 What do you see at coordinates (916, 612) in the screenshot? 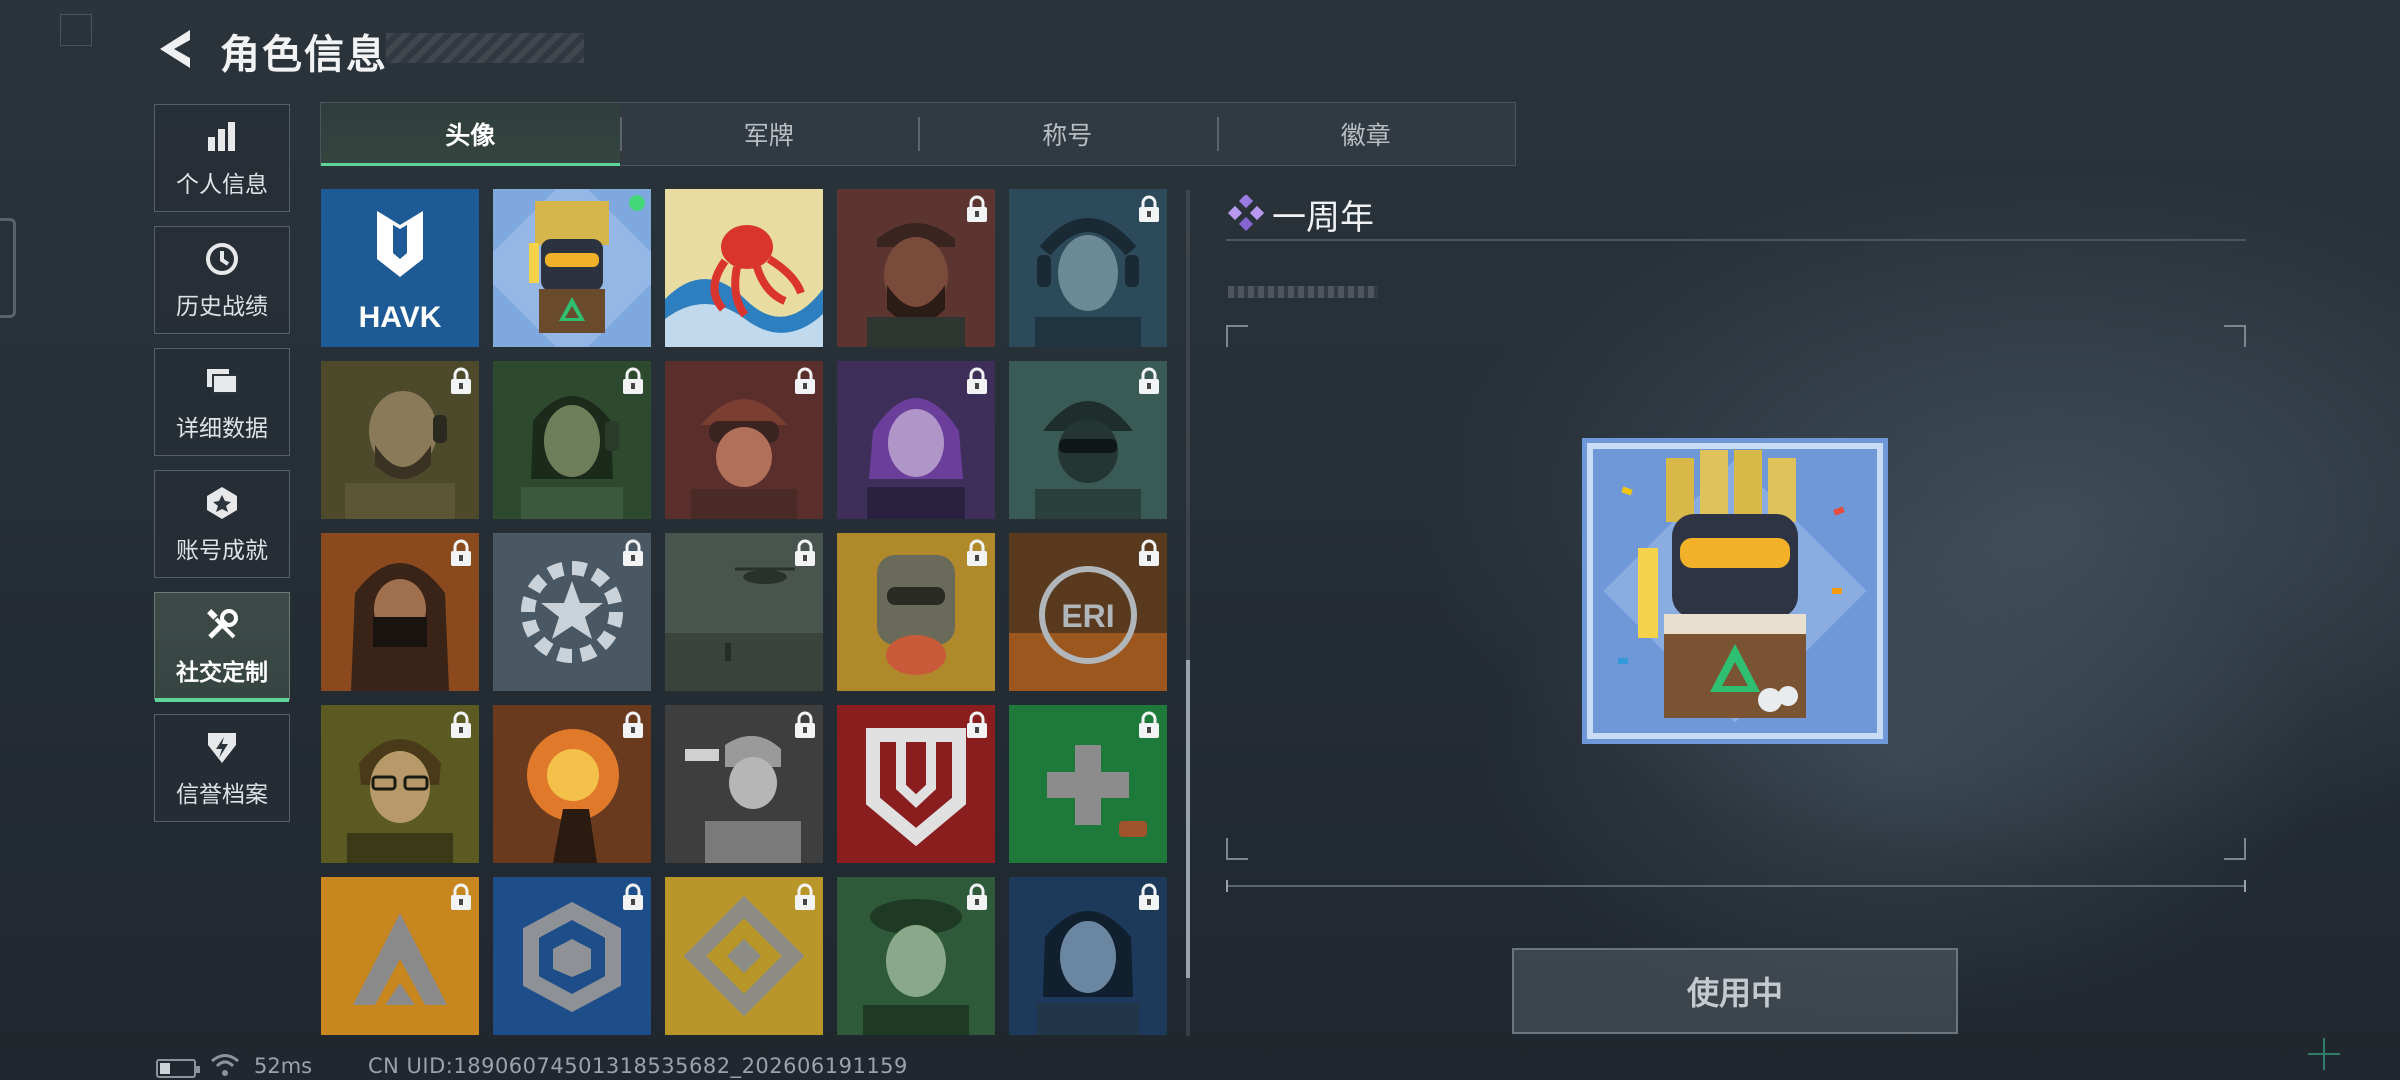
I see `avatar-item-fist-character` at bounding box center [916, 612].